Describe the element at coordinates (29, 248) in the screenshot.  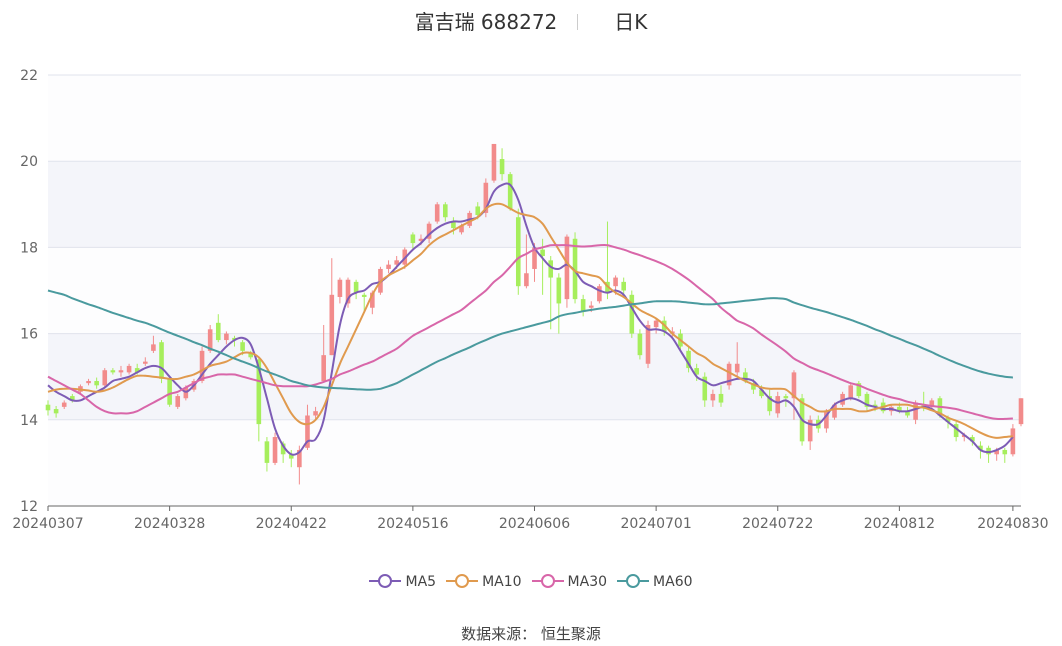
I see `y-tick-label: 18` at that location.